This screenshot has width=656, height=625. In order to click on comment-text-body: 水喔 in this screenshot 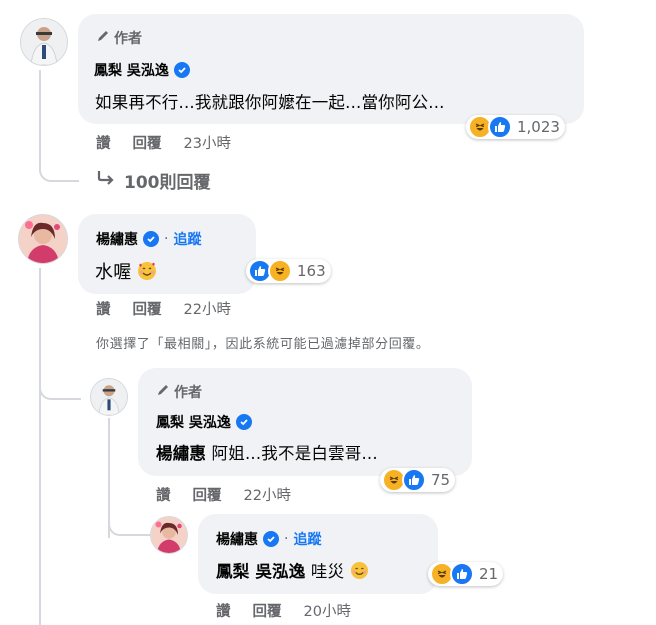, I will do `click(113, 272)`.